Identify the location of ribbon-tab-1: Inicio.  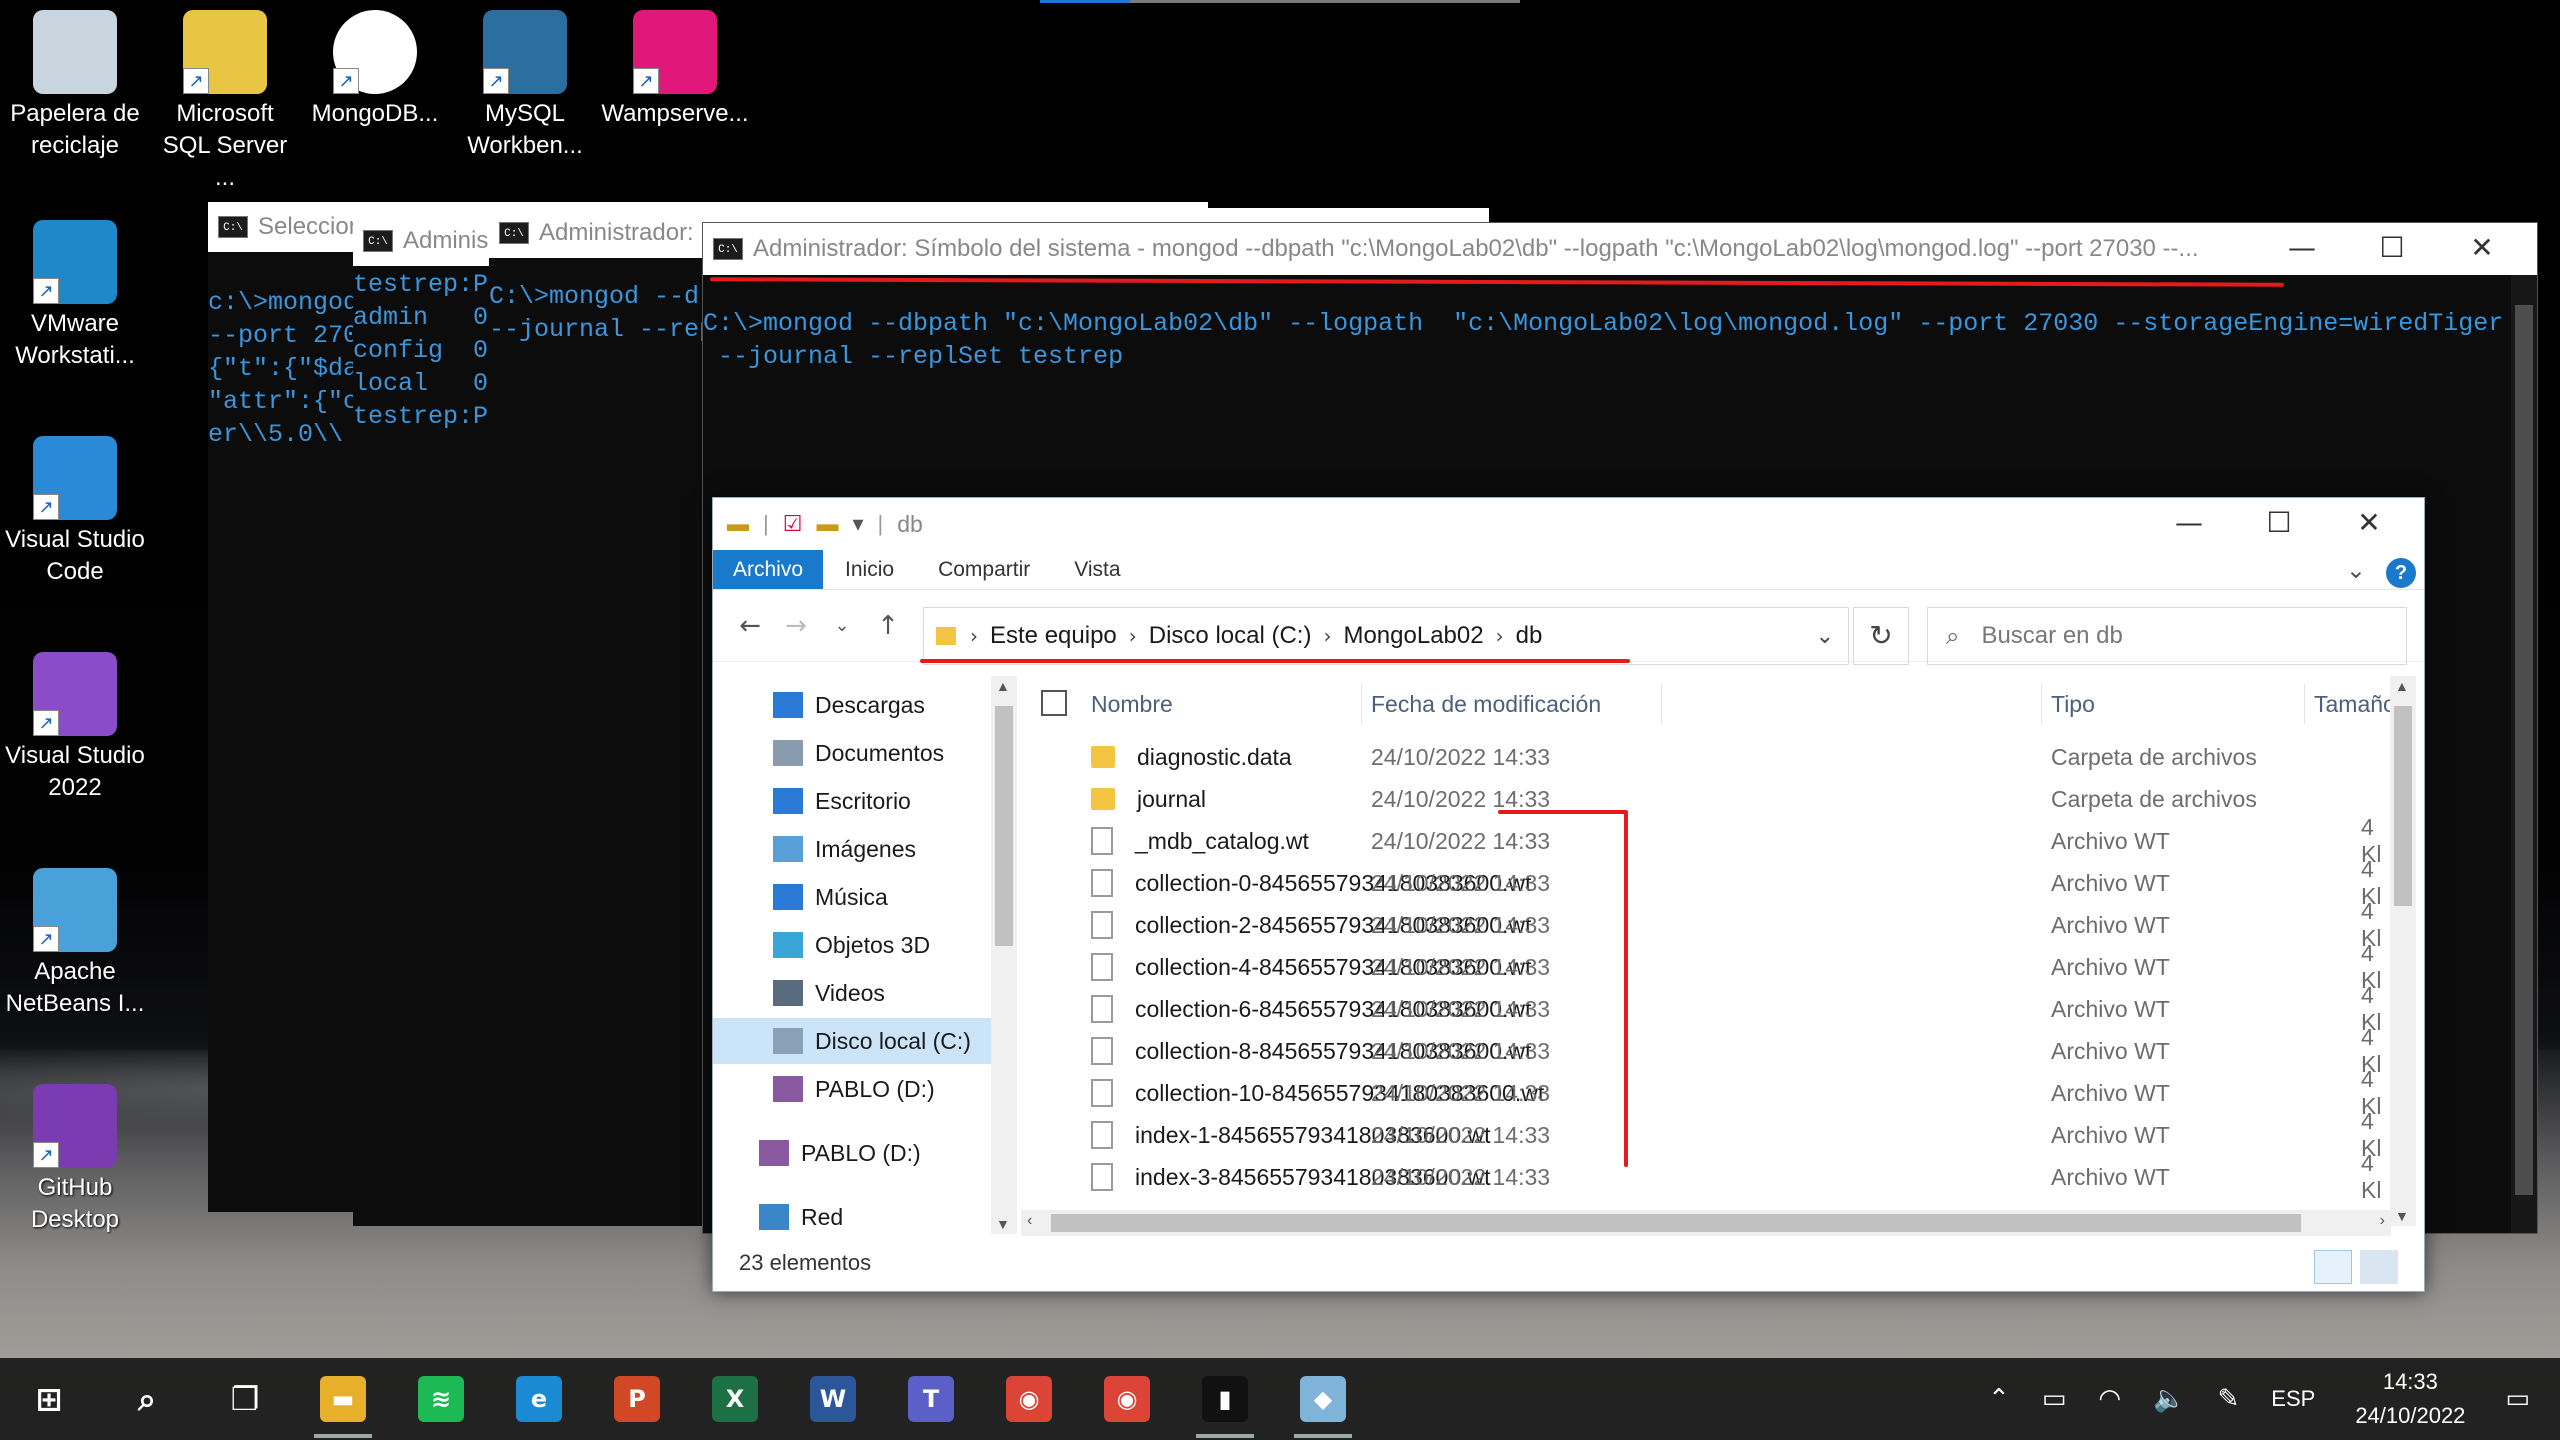
(869, 569).